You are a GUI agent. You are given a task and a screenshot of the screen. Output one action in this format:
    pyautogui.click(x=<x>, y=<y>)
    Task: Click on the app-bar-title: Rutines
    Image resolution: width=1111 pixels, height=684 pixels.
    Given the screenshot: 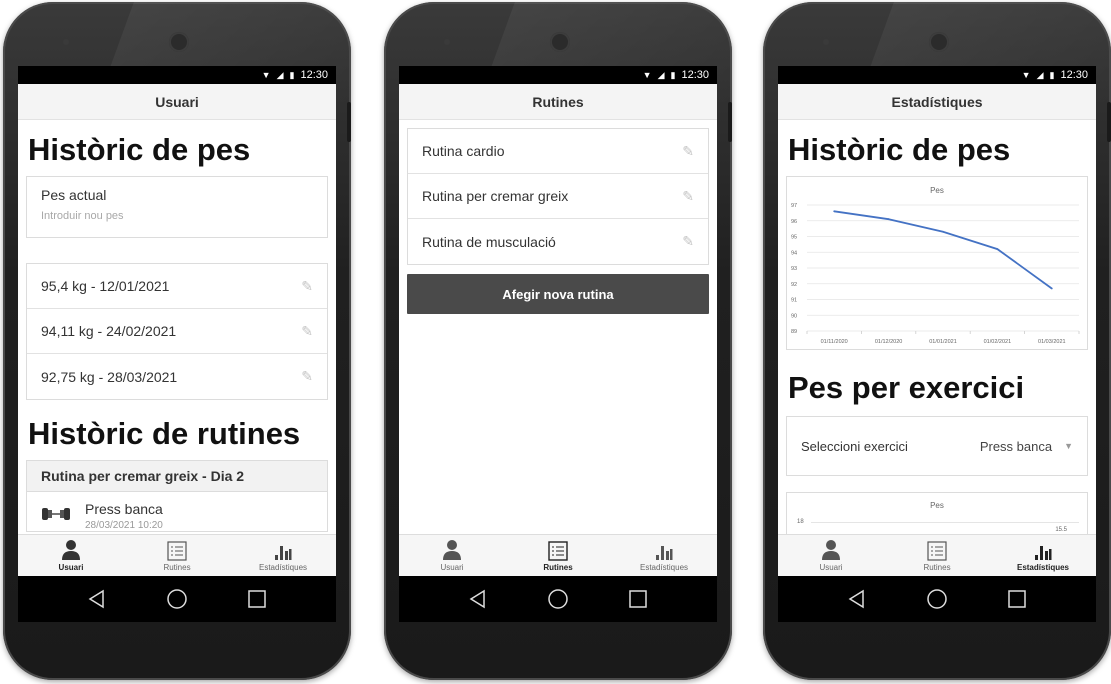 What is the action you would take?
    pyautogui.click(x=558, y=102)
    